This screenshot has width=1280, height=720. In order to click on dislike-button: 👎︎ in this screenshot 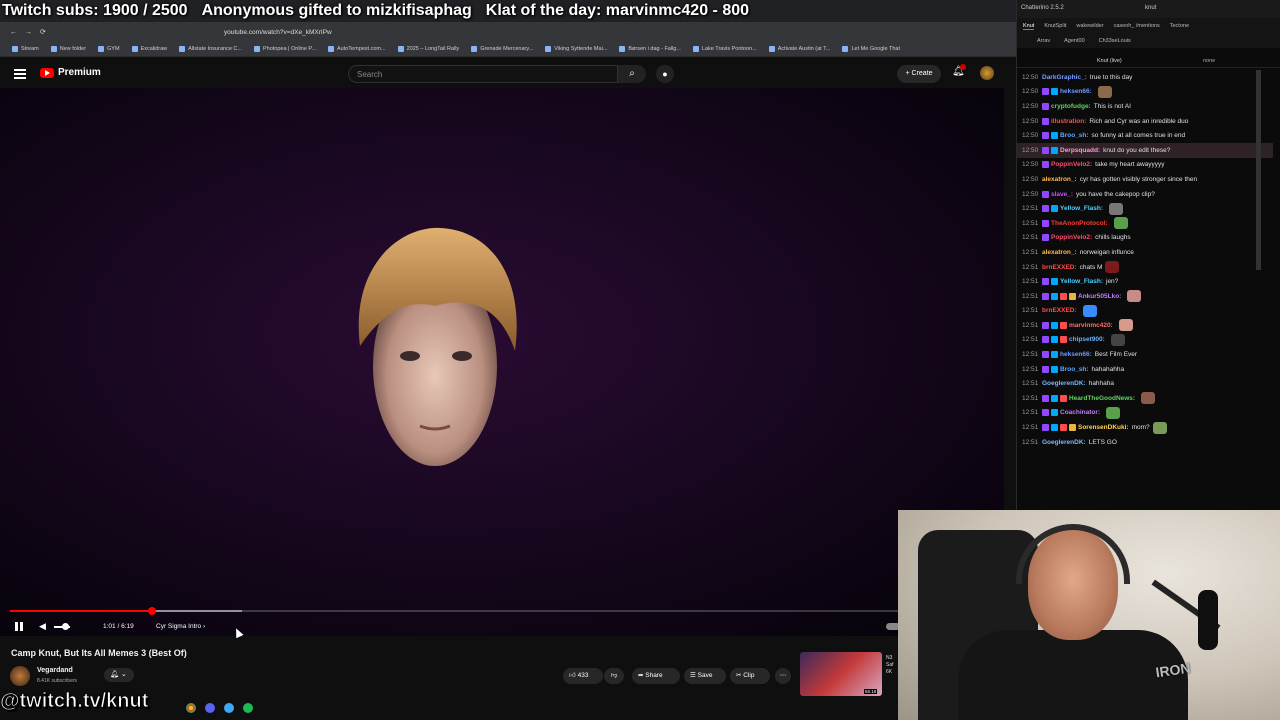, I will do `click(614, 676)`.